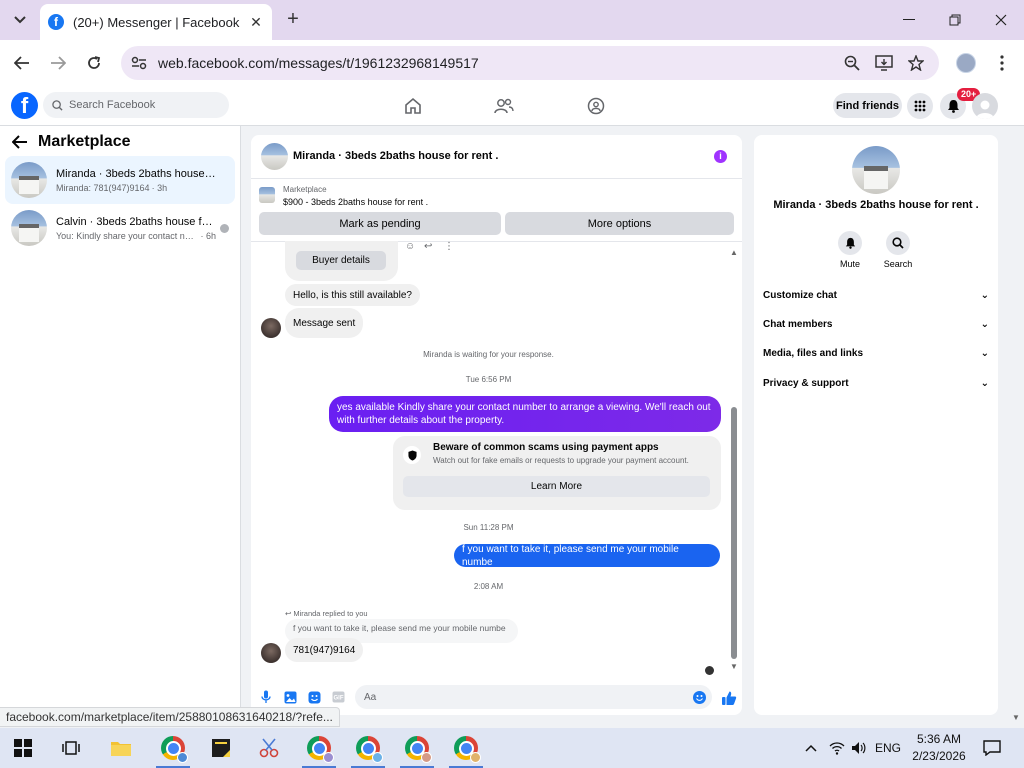 This screenshot has width=1024, height=768. What do you see at coordinates (20, 20) in the screenshot?
I see `tab-search-dropdown-icon` at bounding box center [20, 20].